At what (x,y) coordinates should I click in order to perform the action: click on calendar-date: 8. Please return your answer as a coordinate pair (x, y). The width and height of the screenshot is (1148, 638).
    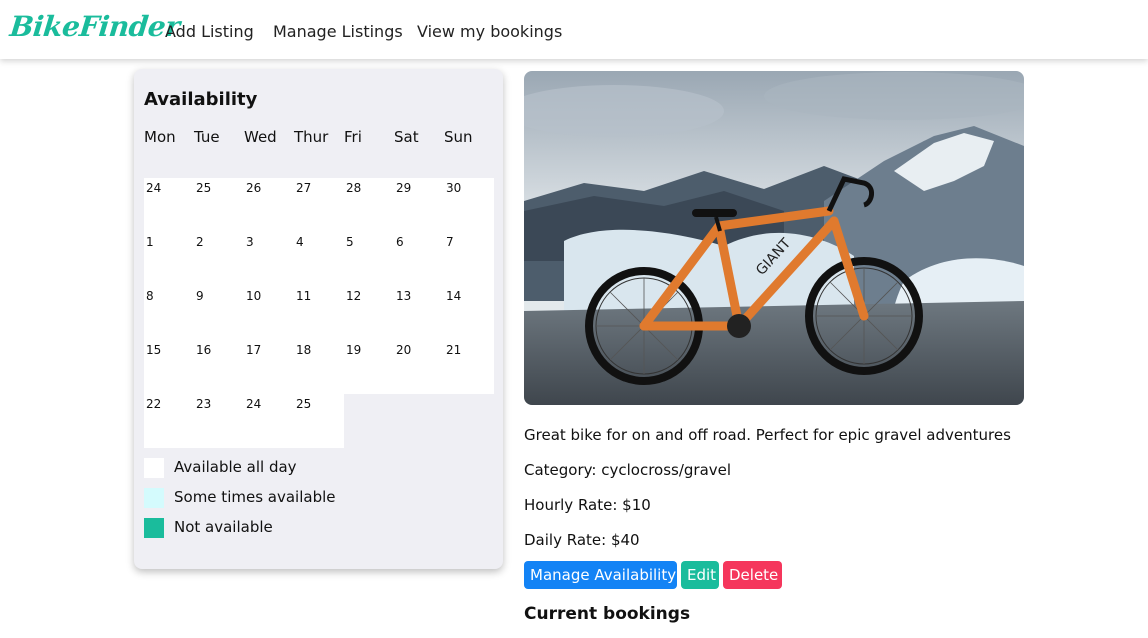
    Looking at the image, I should click on (150, 296).